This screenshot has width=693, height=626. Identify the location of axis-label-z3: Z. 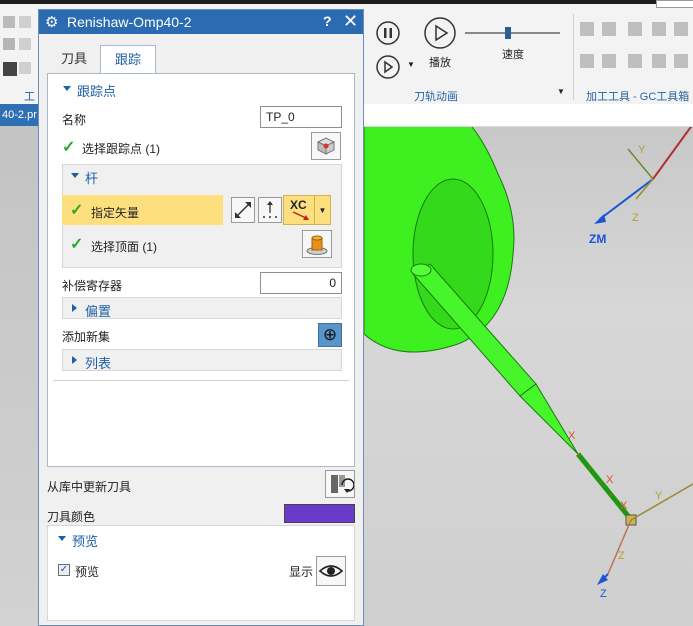
(603, 594).